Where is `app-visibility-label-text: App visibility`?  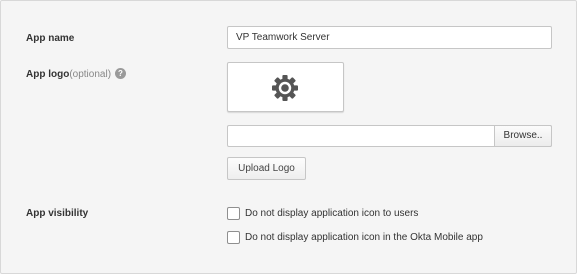 app-visibility-label-text: App visibility is located at coordinates (57, 213).